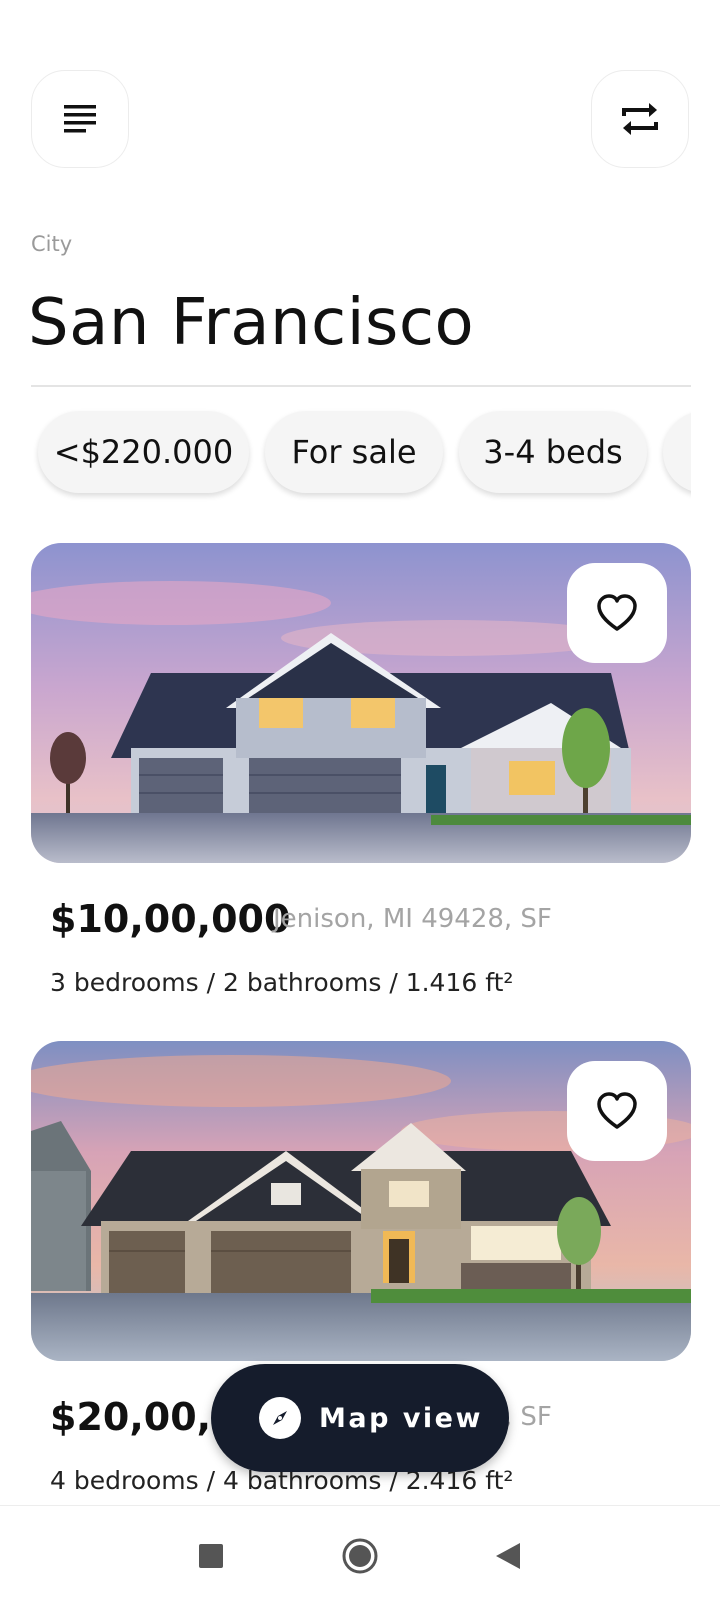  I want to click on listing-address: Jenison, MI 49428, SF, so click(412, 919).